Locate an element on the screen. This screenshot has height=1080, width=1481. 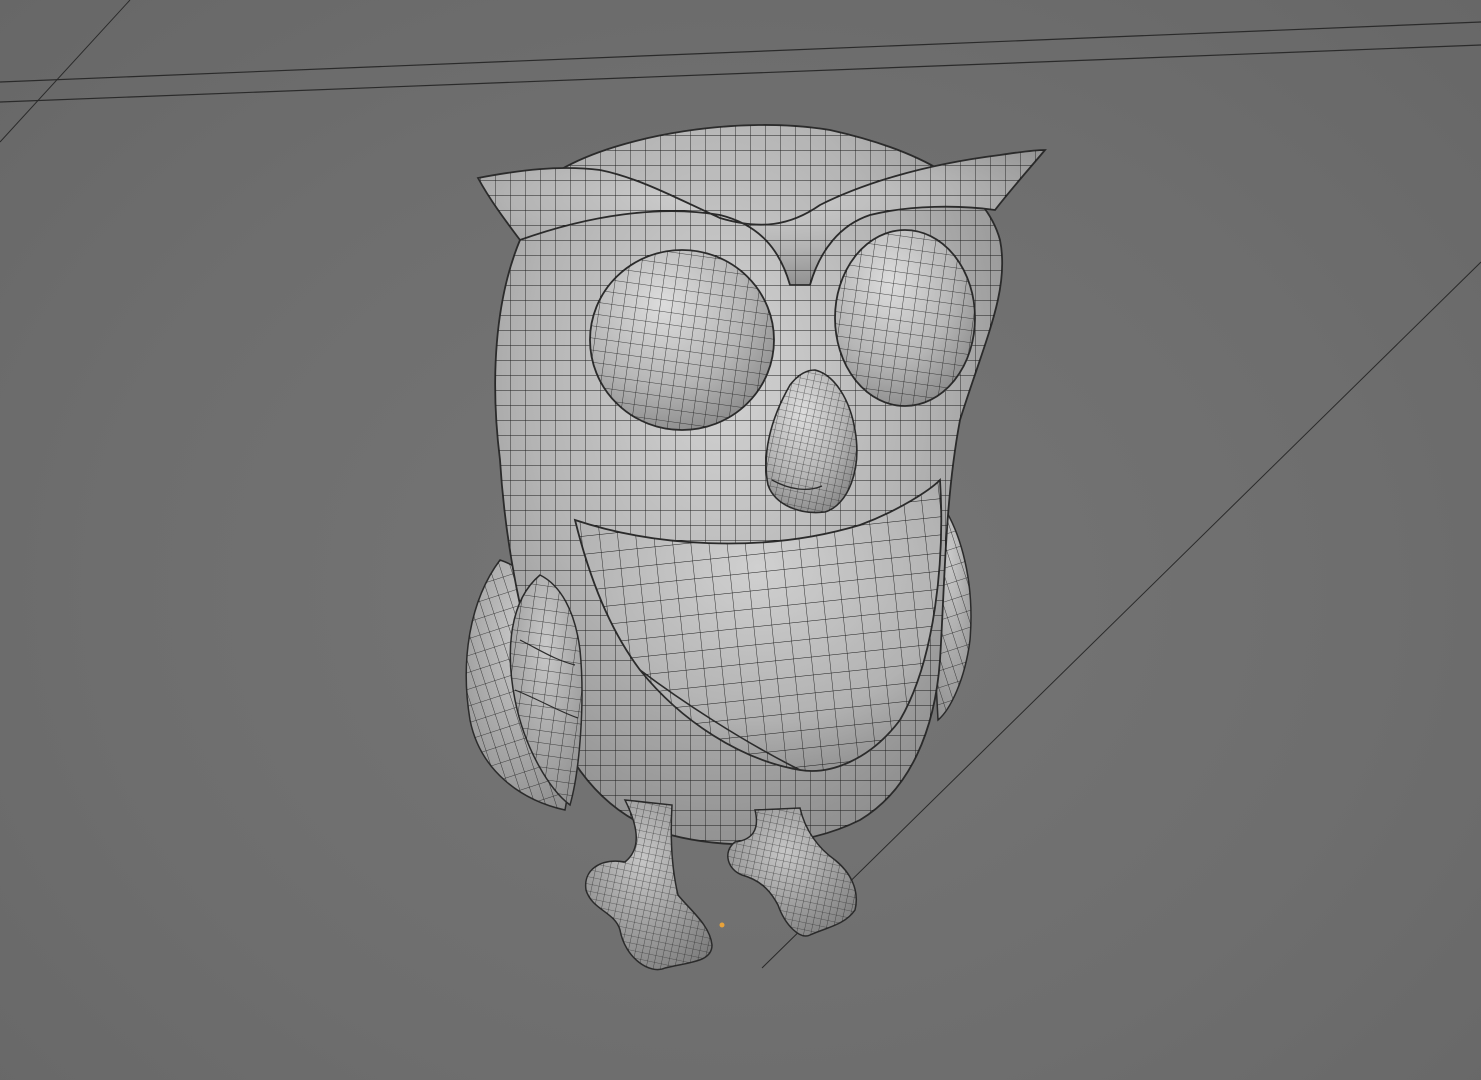
left-eye is located at coordinates (682, 340).